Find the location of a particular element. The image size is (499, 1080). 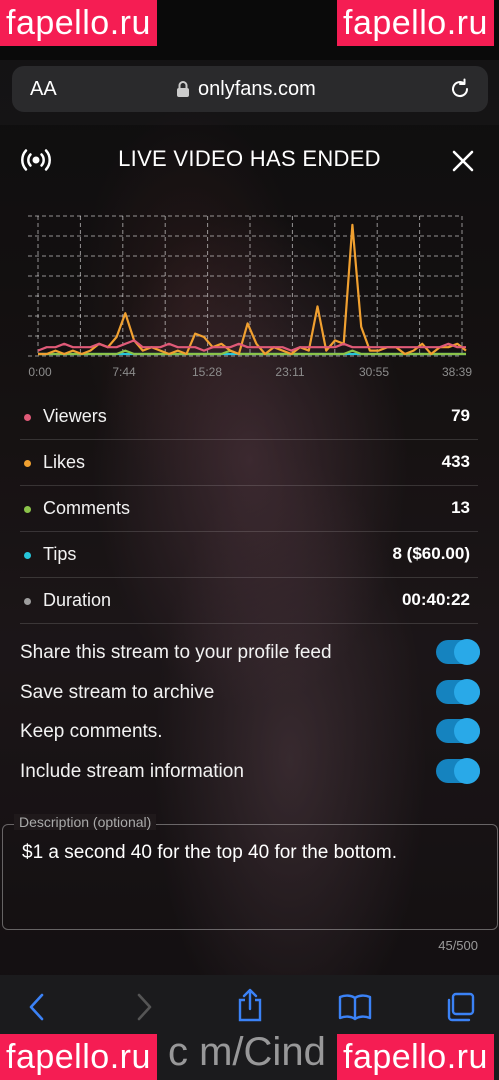

address-bar: AA onlyfans.com is located at coordinates (250, 89).